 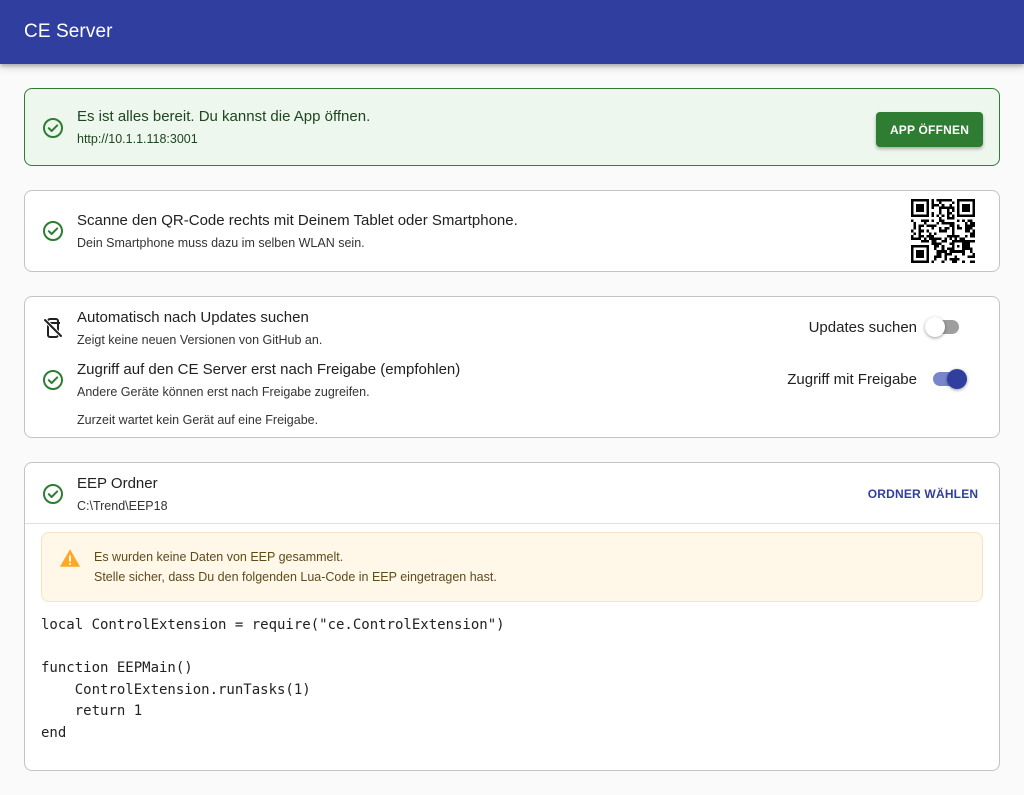 What do you see at coordinates (852, 379) in the screenshot?
I see `access-switch-label: Zugriff mit Freigabe` at bounding box center [852, 379].